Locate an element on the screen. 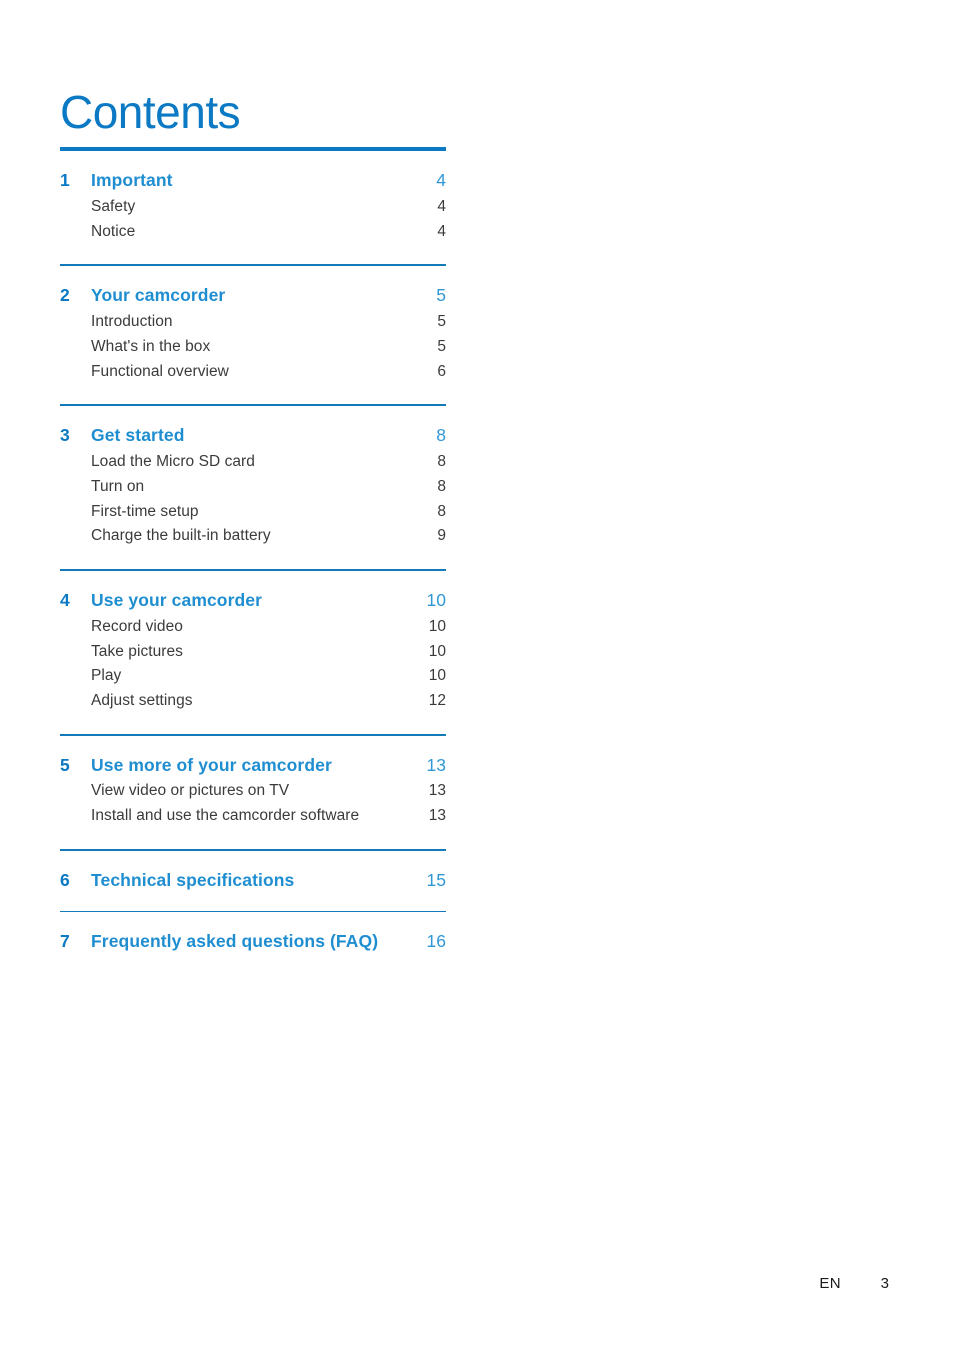 The width and height of the screenshot is (954, 1350). toc-entry-label: Adjust settings is located at coordinates (142, 701).